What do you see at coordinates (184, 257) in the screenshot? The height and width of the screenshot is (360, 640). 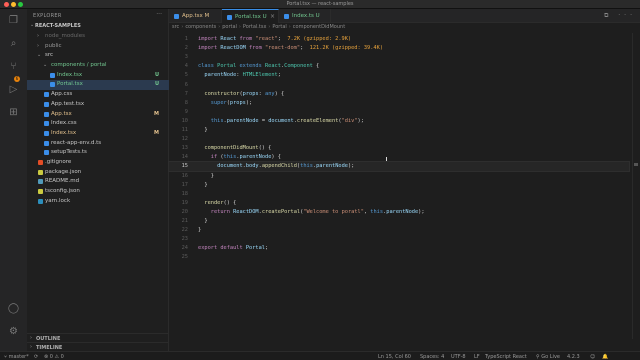 I see `line-number: 25` at bounding box center [184, 257].